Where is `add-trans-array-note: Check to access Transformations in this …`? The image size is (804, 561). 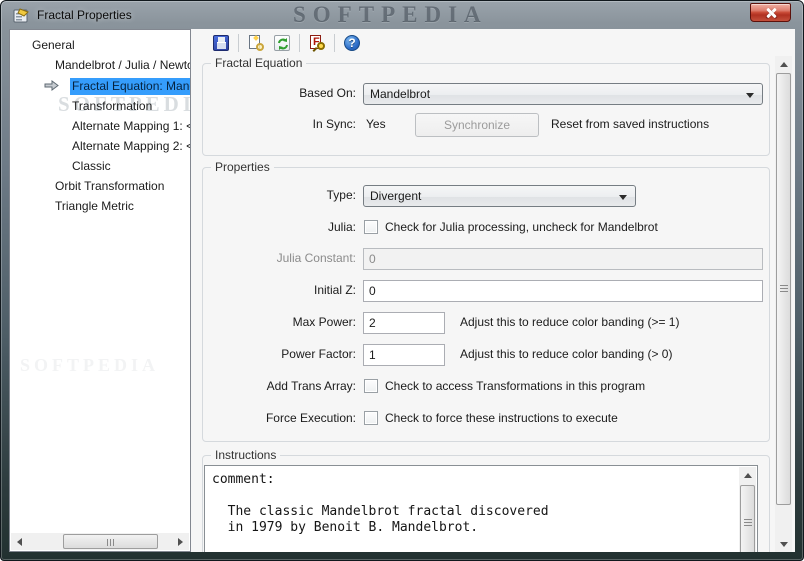 add-trans-array-note: Check to access Transformations in this … is located at coordinates (515, 386).